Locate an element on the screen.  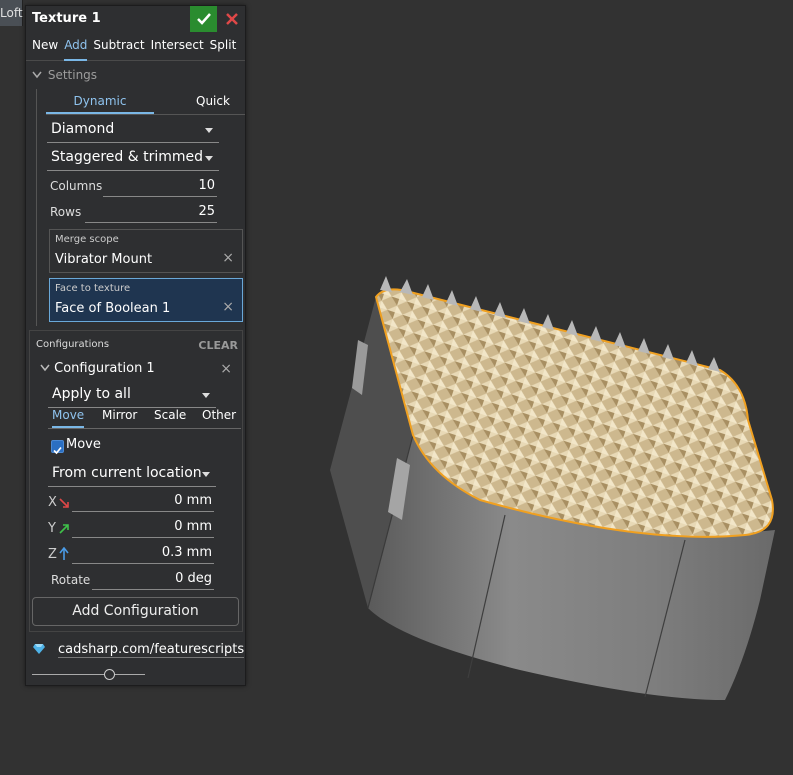
merge-scope-field: Merge scope Vibrator Mount × is located at coordinates (146, 251).